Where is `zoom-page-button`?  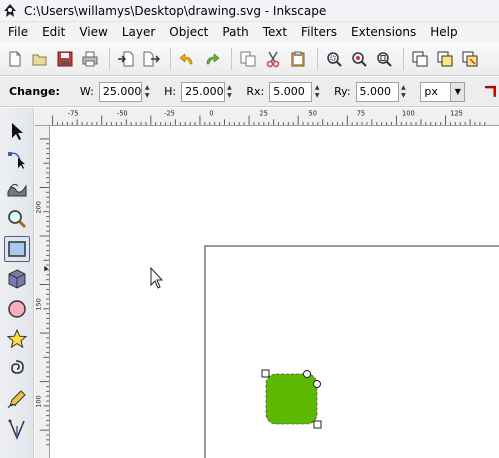
zoom-page-button is located at coordinates (384, 59).